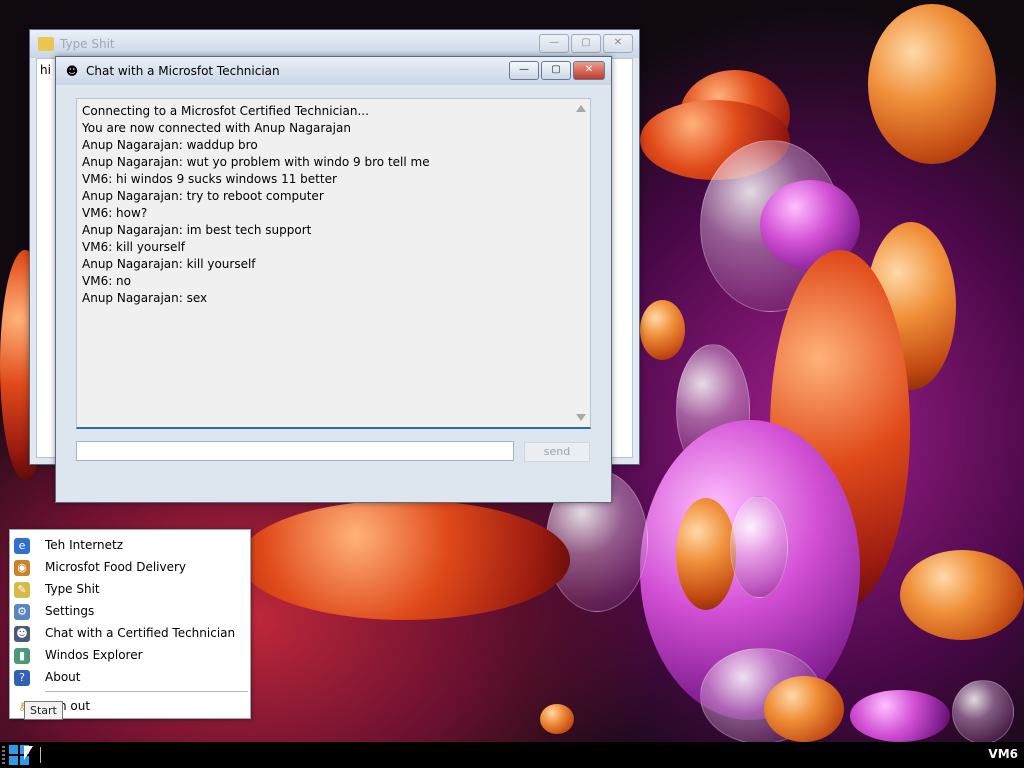 The width and height of the screenshot is (1024, 768). I want to click on taskbar-grip, so click(3, 755).